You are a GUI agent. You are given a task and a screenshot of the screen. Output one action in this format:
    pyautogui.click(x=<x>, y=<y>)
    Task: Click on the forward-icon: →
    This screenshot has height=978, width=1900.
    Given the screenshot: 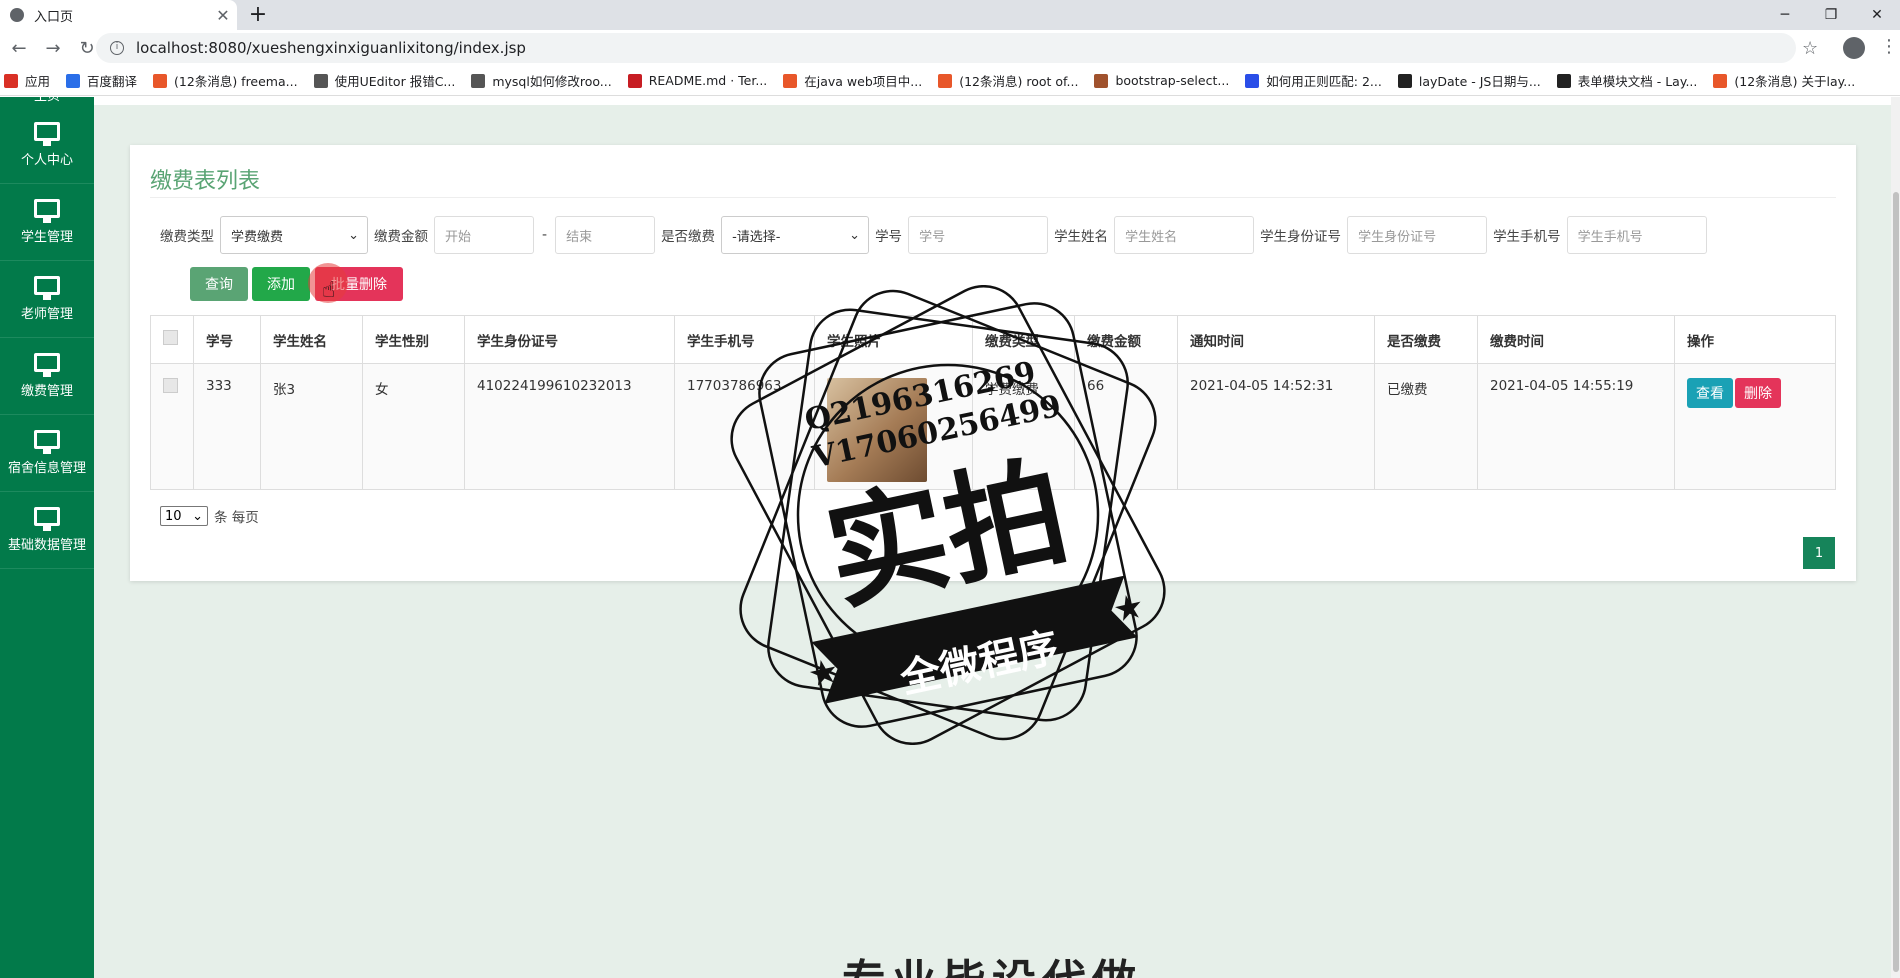 What is the action you would take?
    pyautogui.click(x=53, y=48)
    